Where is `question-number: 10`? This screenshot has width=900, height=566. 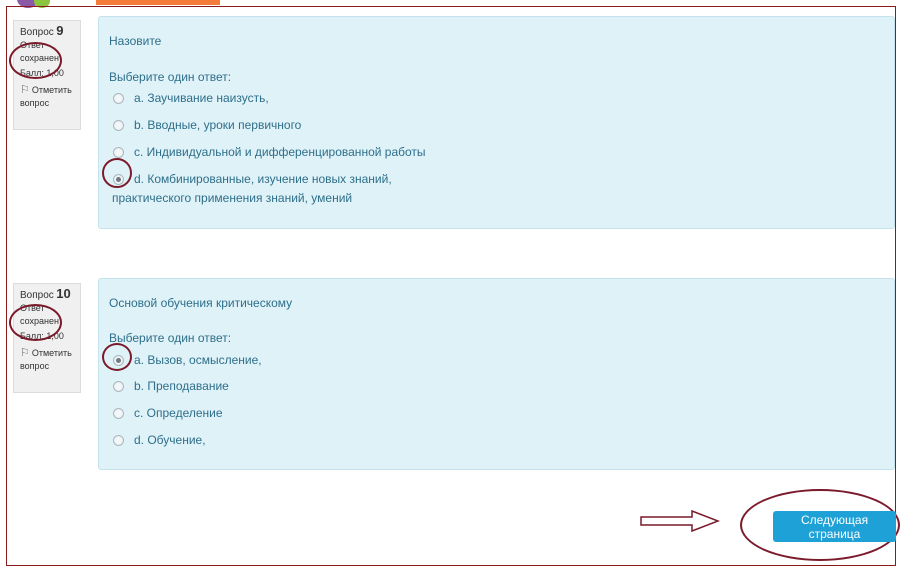 question-number: 10 is located at coordinates (63, 293).